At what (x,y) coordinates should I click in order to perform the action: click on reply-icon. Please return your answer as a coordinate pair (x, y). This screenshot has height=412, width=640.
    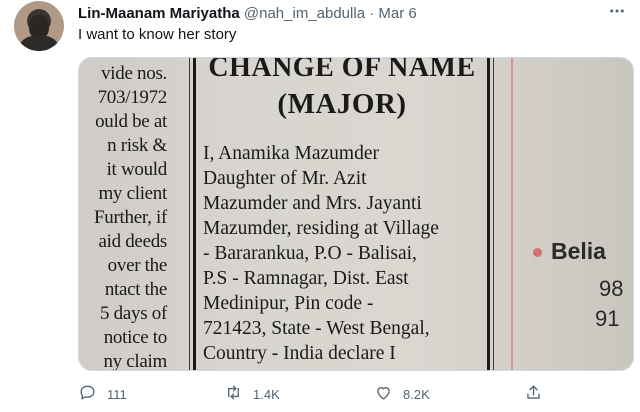
    Looking at the image, I should click on (87, 394).